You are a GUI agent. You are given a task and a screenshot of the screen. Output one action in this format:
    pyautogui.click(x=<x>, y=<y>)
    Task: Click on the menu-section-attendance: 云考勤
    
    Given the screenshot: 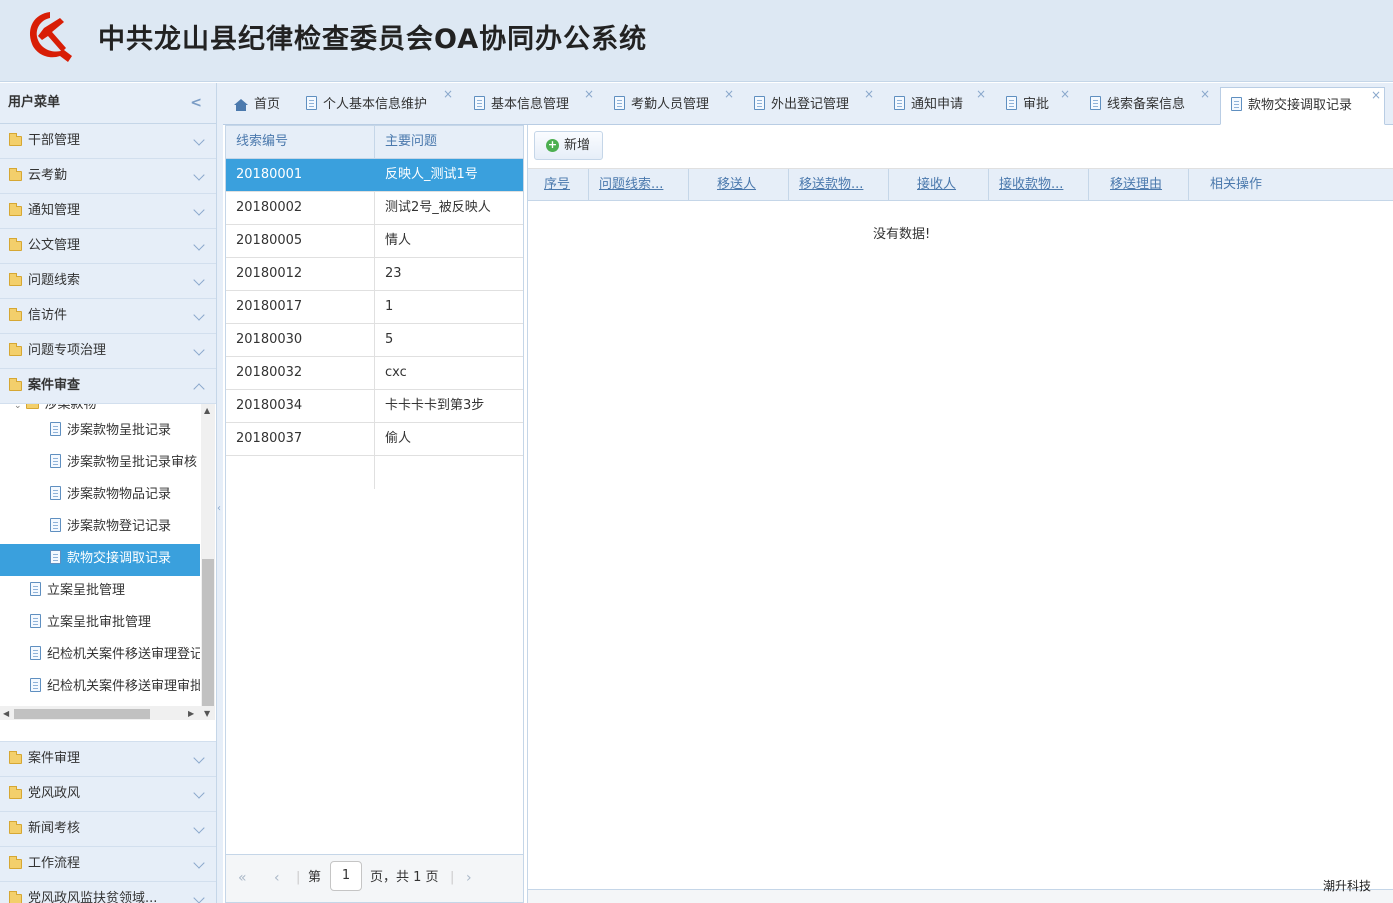 What is the action you would take?
    pyautogui.click(x=108, y=176)
    